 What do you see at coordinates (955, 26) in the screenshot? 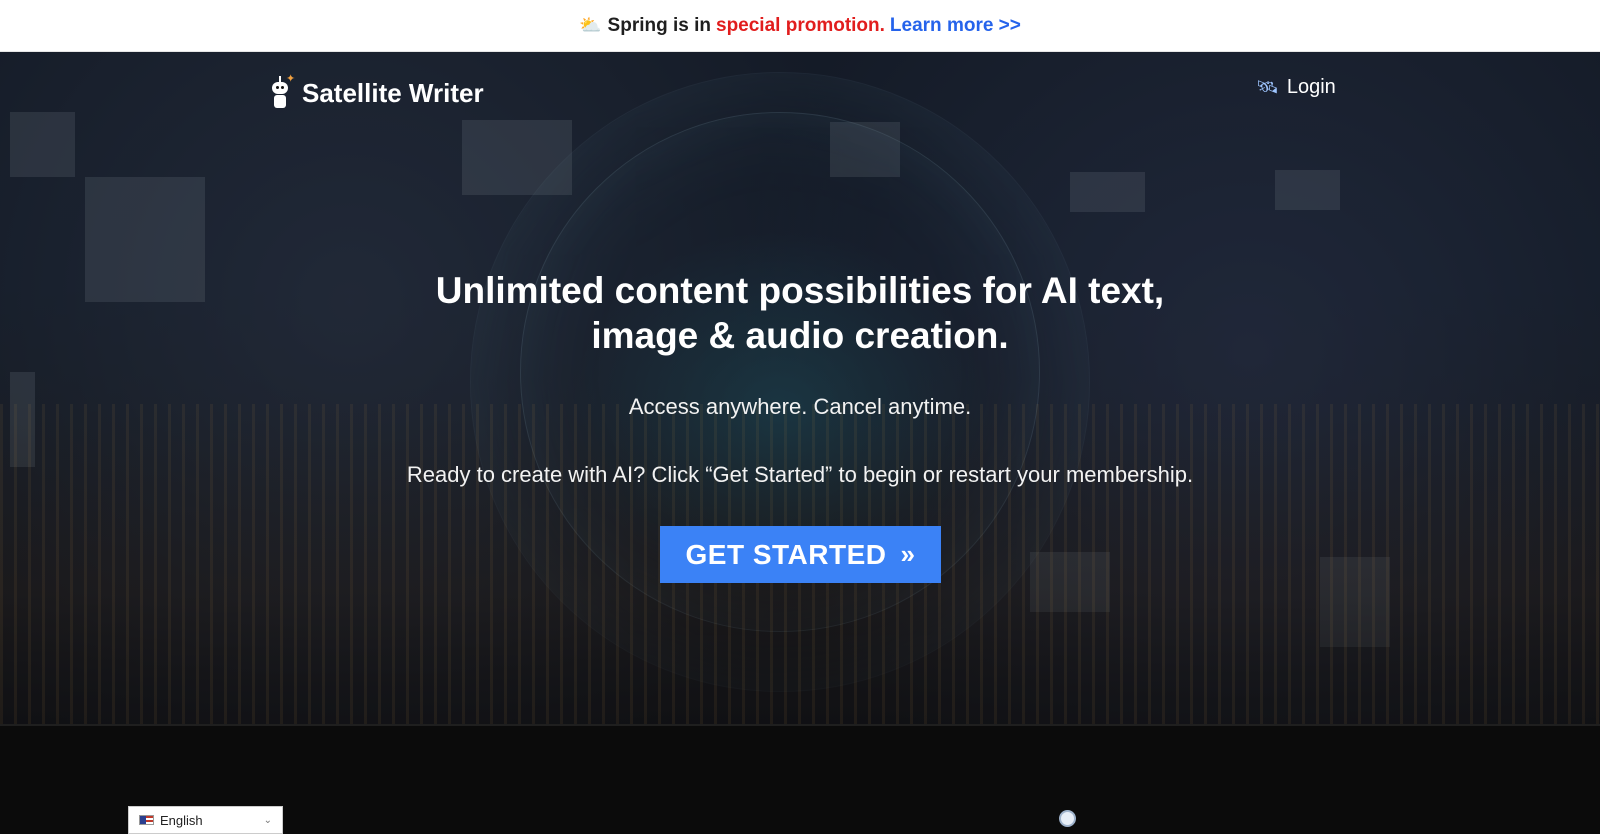
I see `learn-more-link: Learn more >>` at bounding box center [955, 26].